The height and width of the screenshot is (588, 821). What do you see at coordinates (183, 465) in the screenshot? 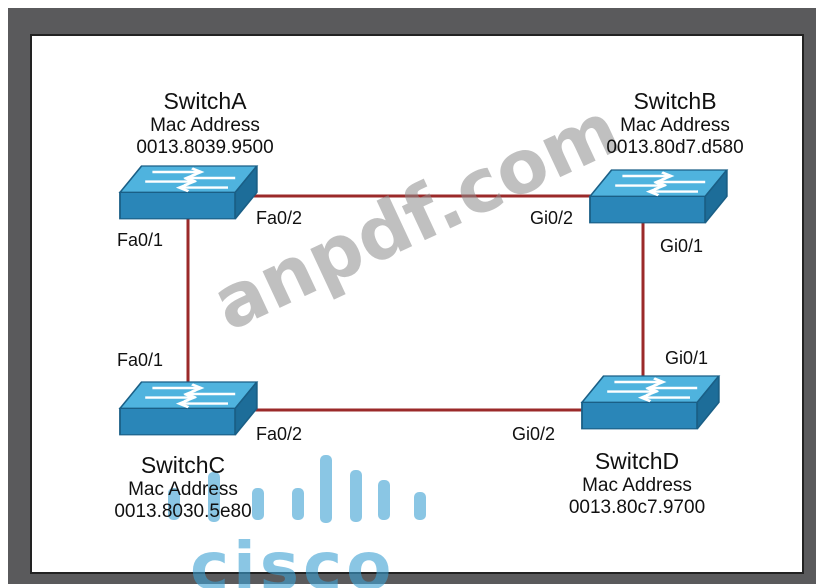
I see `switch-c-name: SwitchC` at bounding box center [183, 465].